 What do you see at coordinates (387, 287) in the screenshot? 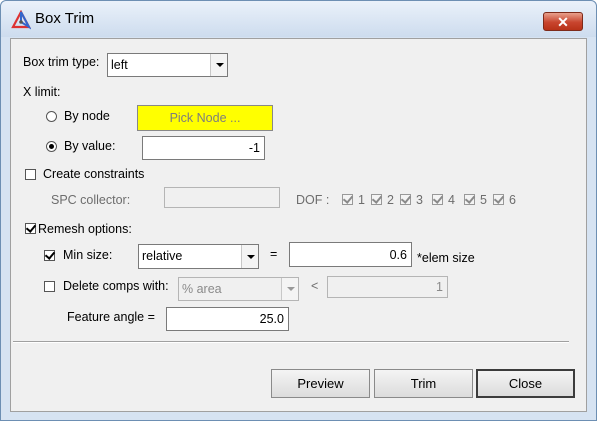
I see `delete-comps-input` at bounding box center [387, 287].